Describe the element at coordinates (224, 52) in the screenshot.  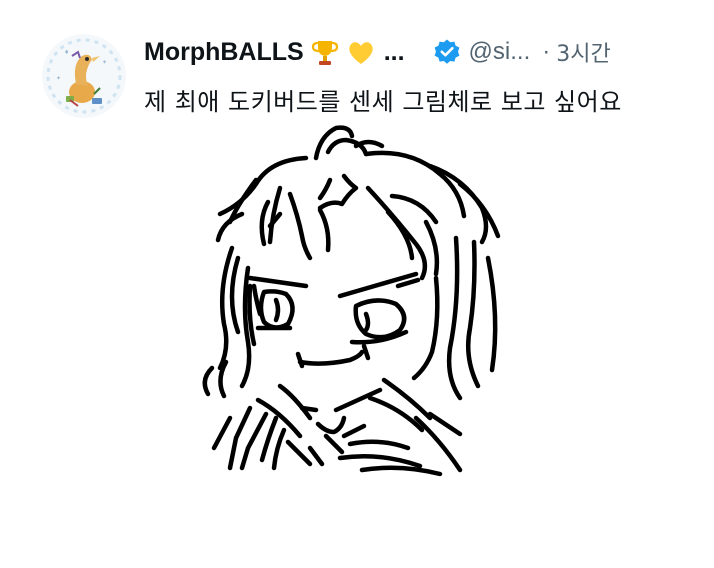
I see `author-display-name: MorphBALLS` at that location.